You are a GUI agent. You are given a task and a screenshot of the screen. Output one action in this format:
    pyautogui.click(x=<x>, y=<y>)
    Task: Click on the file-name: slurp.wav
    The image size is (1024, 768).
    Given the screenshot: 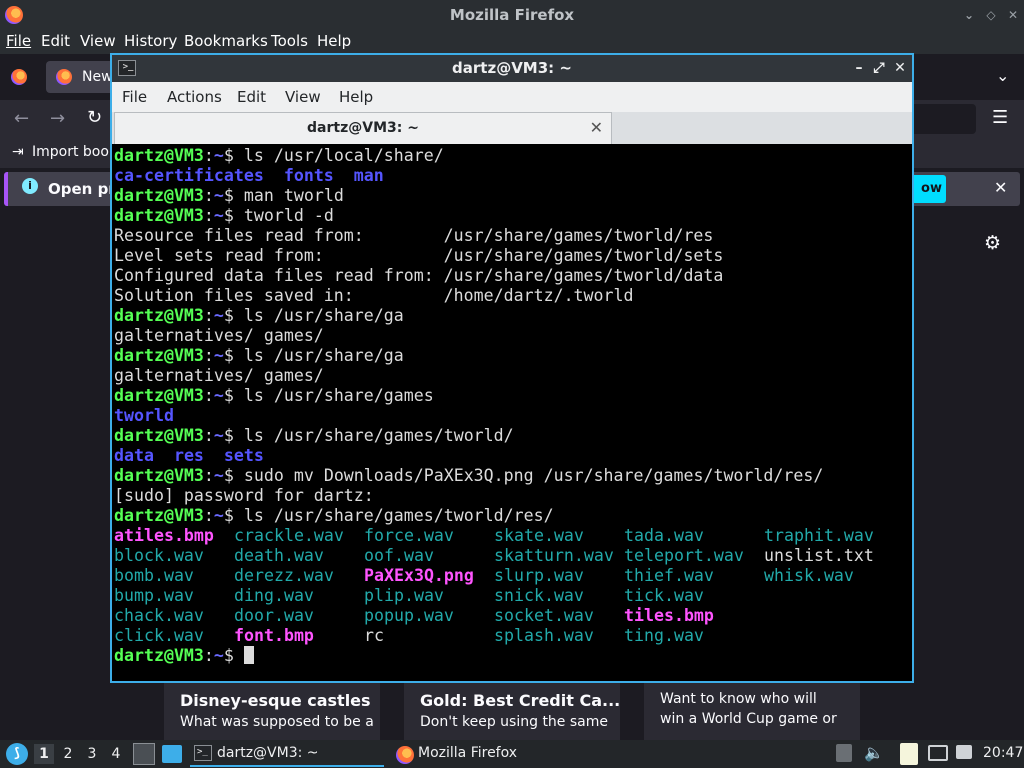 What is the action you would take?
    pyautogui.click(x=539, y=575)
    